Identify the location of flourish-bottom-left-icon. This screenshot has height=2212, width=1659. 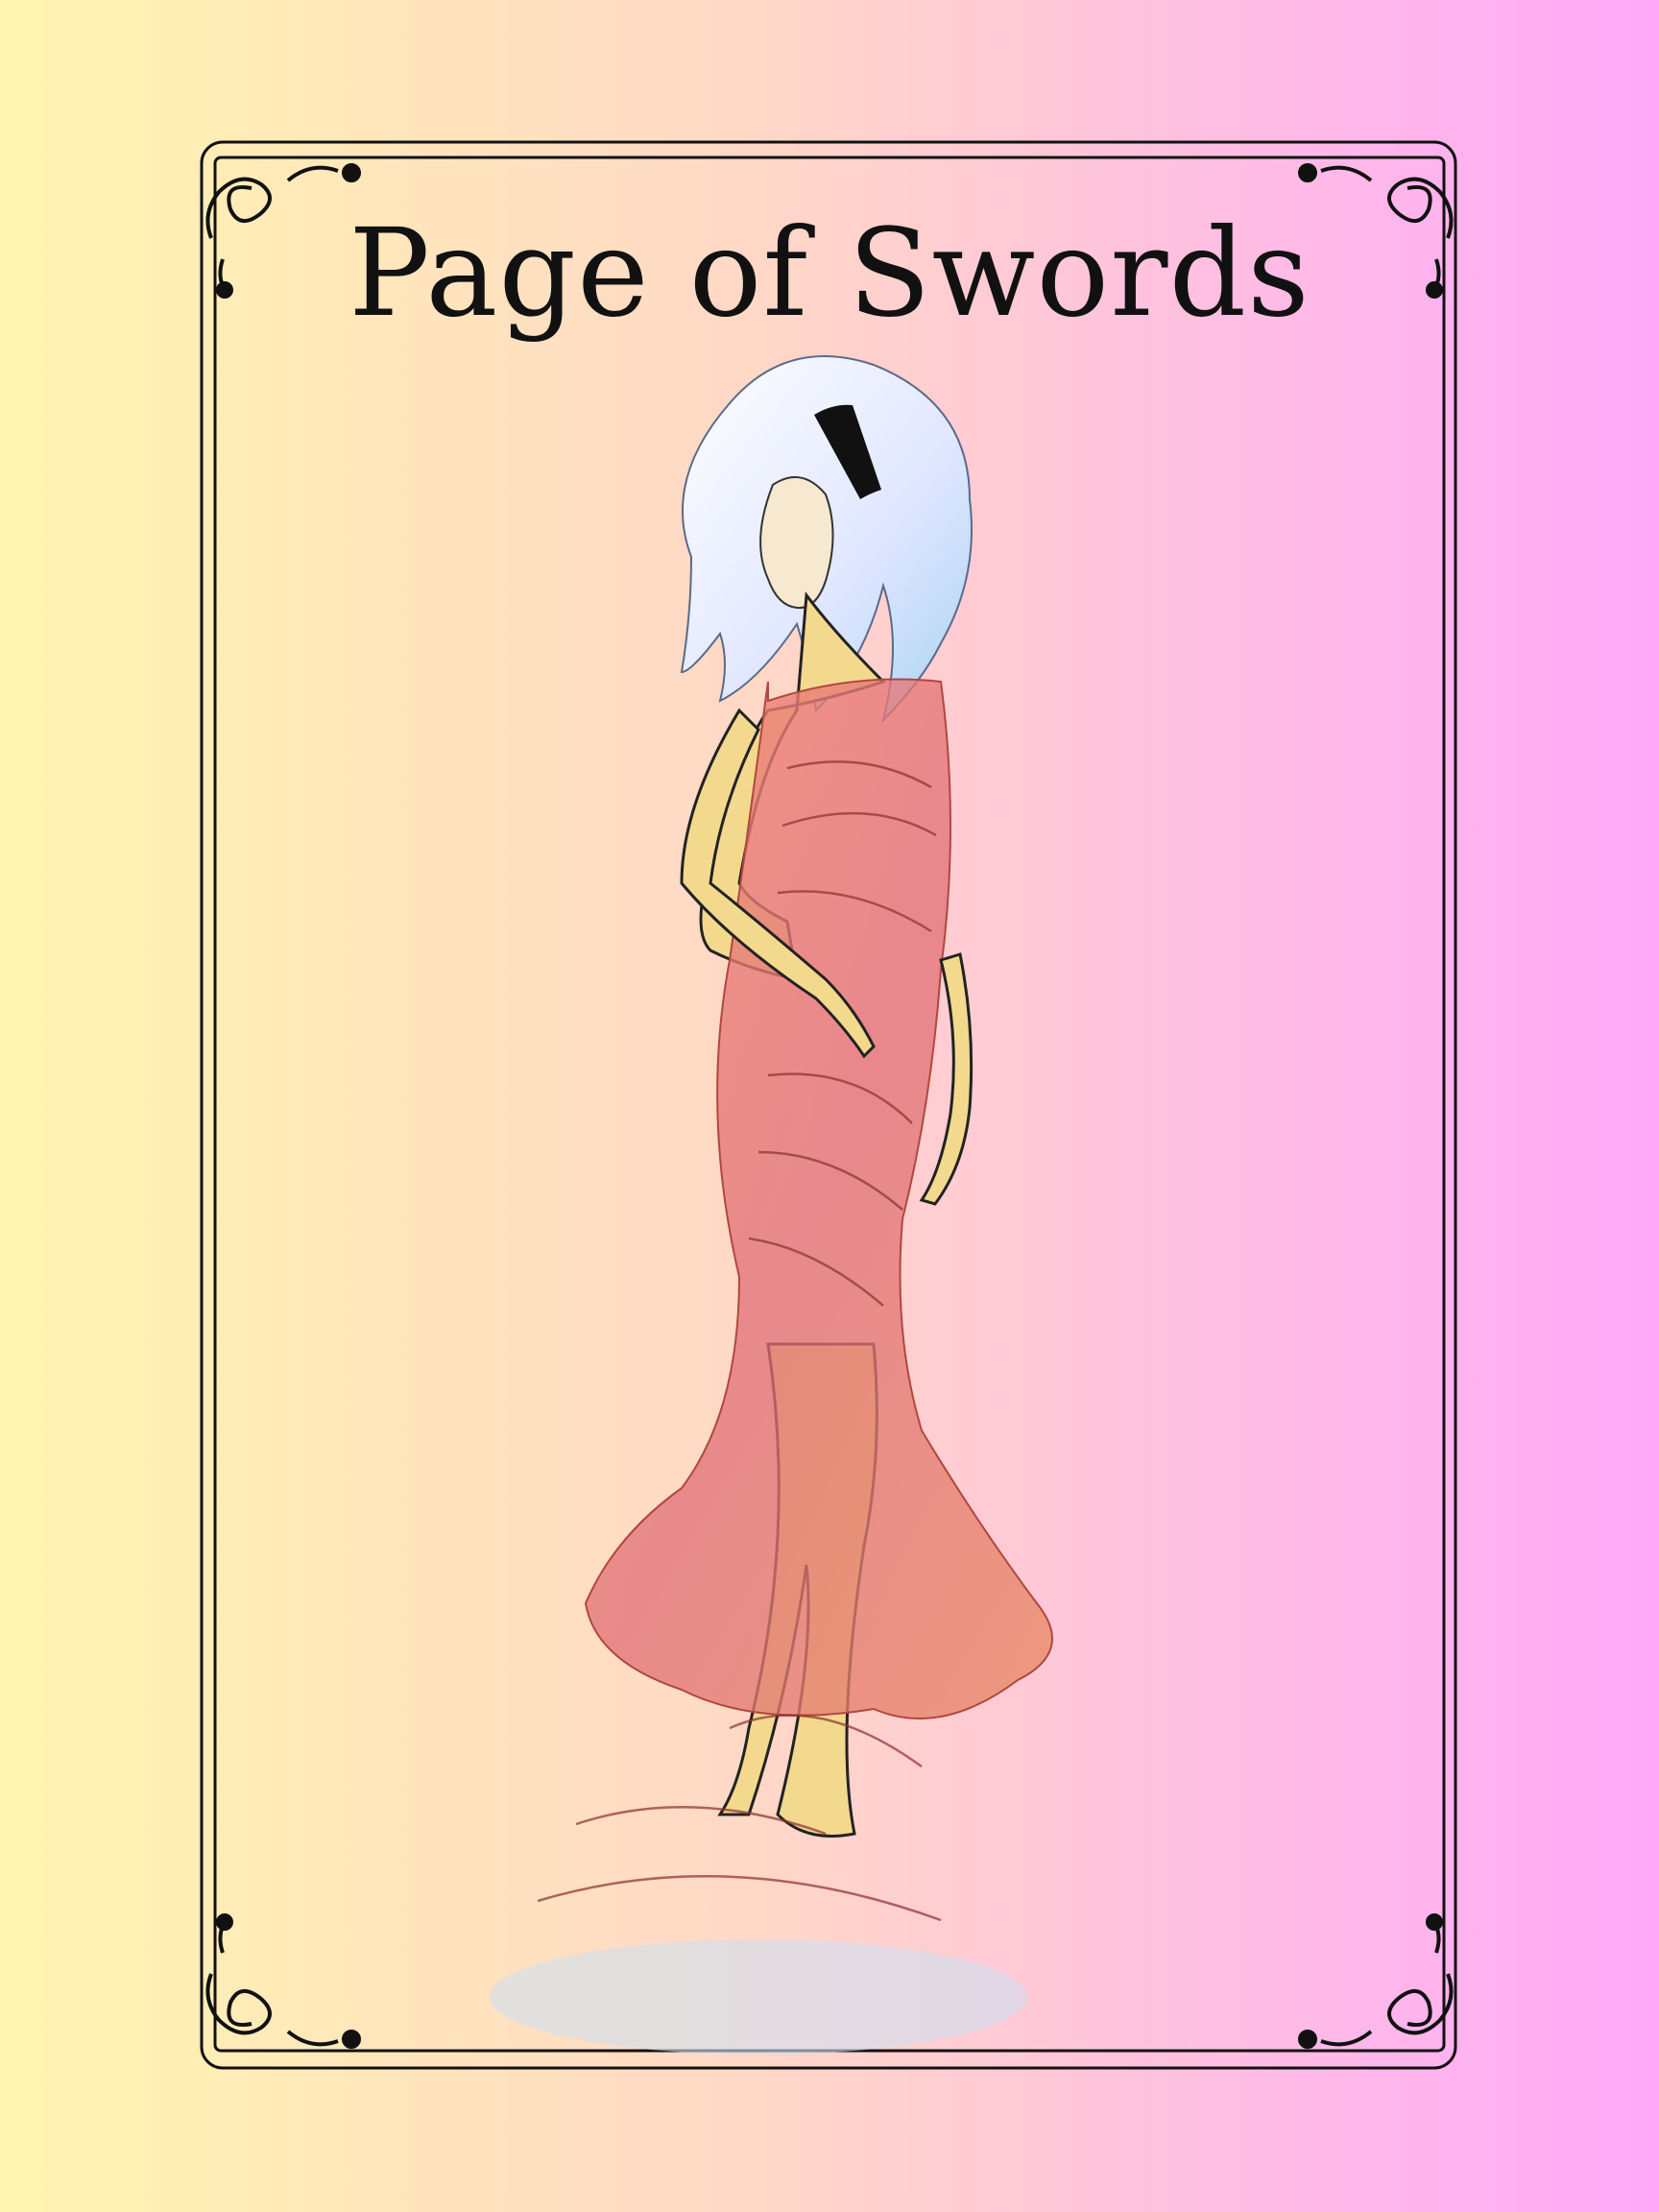
(283, 1981).